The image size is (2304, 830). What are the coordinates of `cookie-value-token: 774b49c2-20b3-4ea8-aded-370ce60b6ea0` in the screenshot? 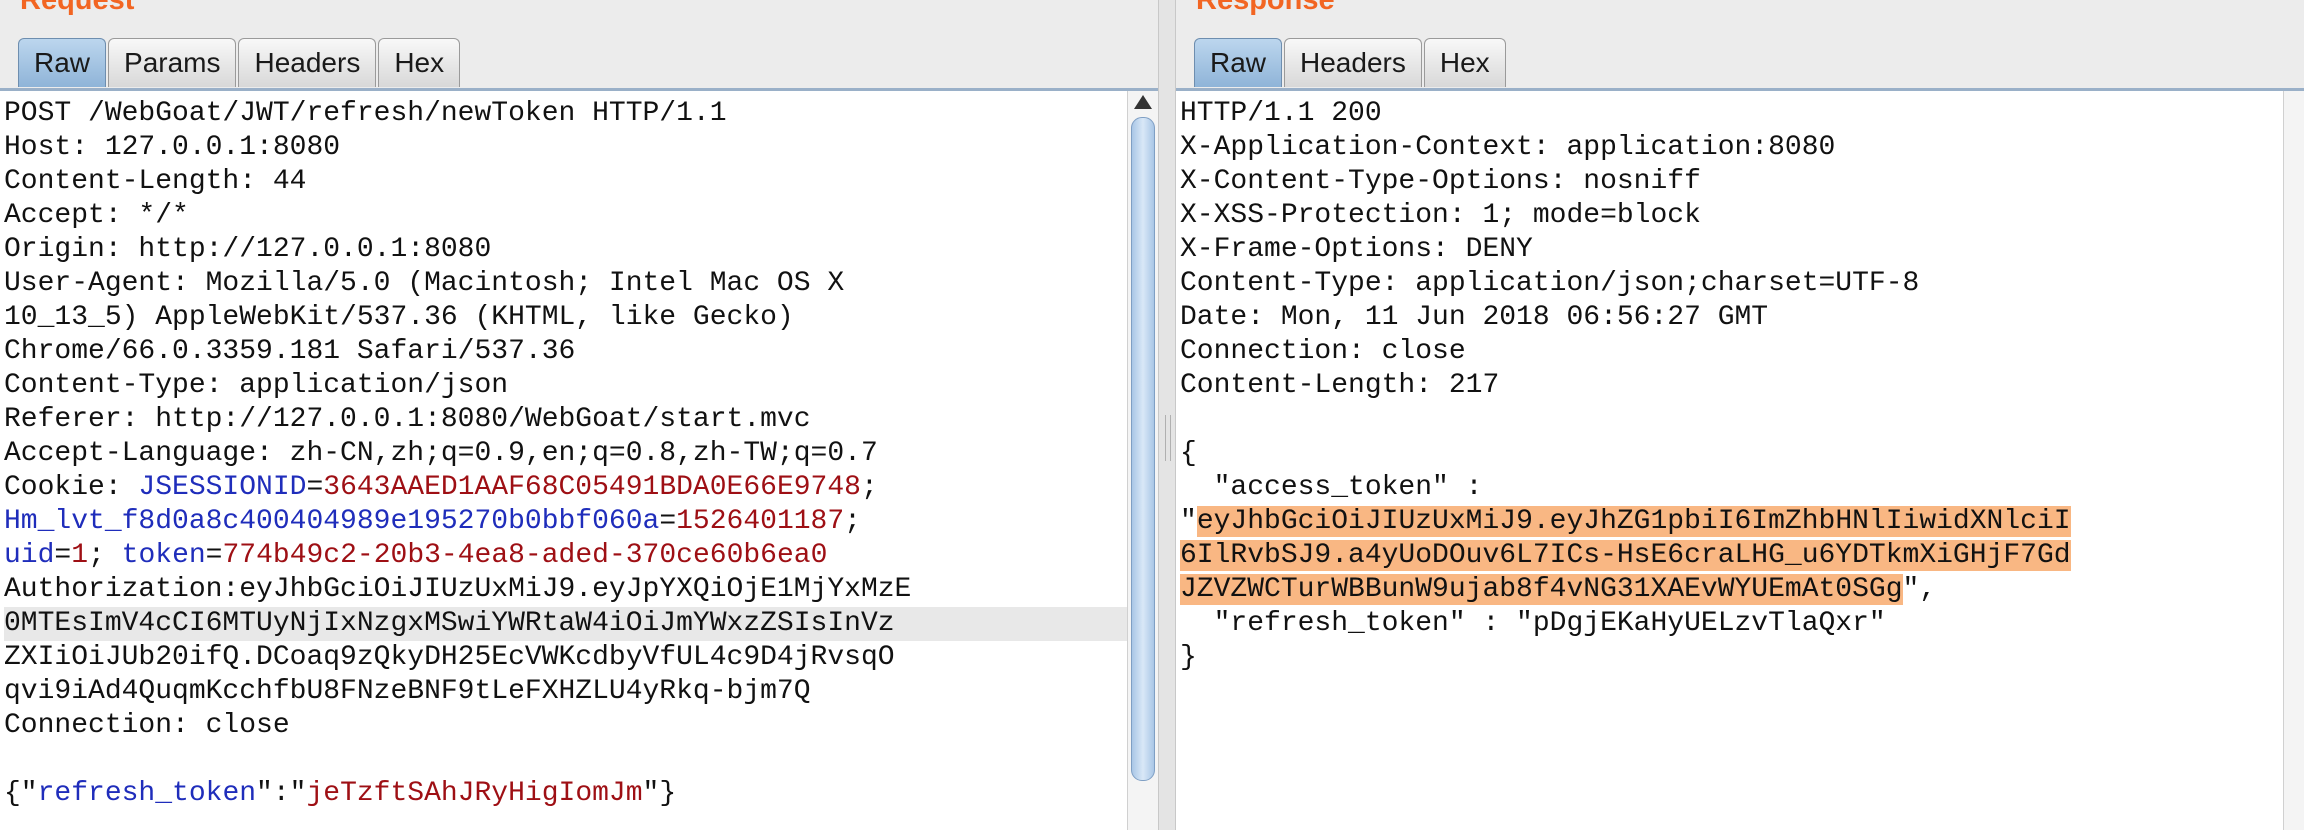 It's located at (525, 555).